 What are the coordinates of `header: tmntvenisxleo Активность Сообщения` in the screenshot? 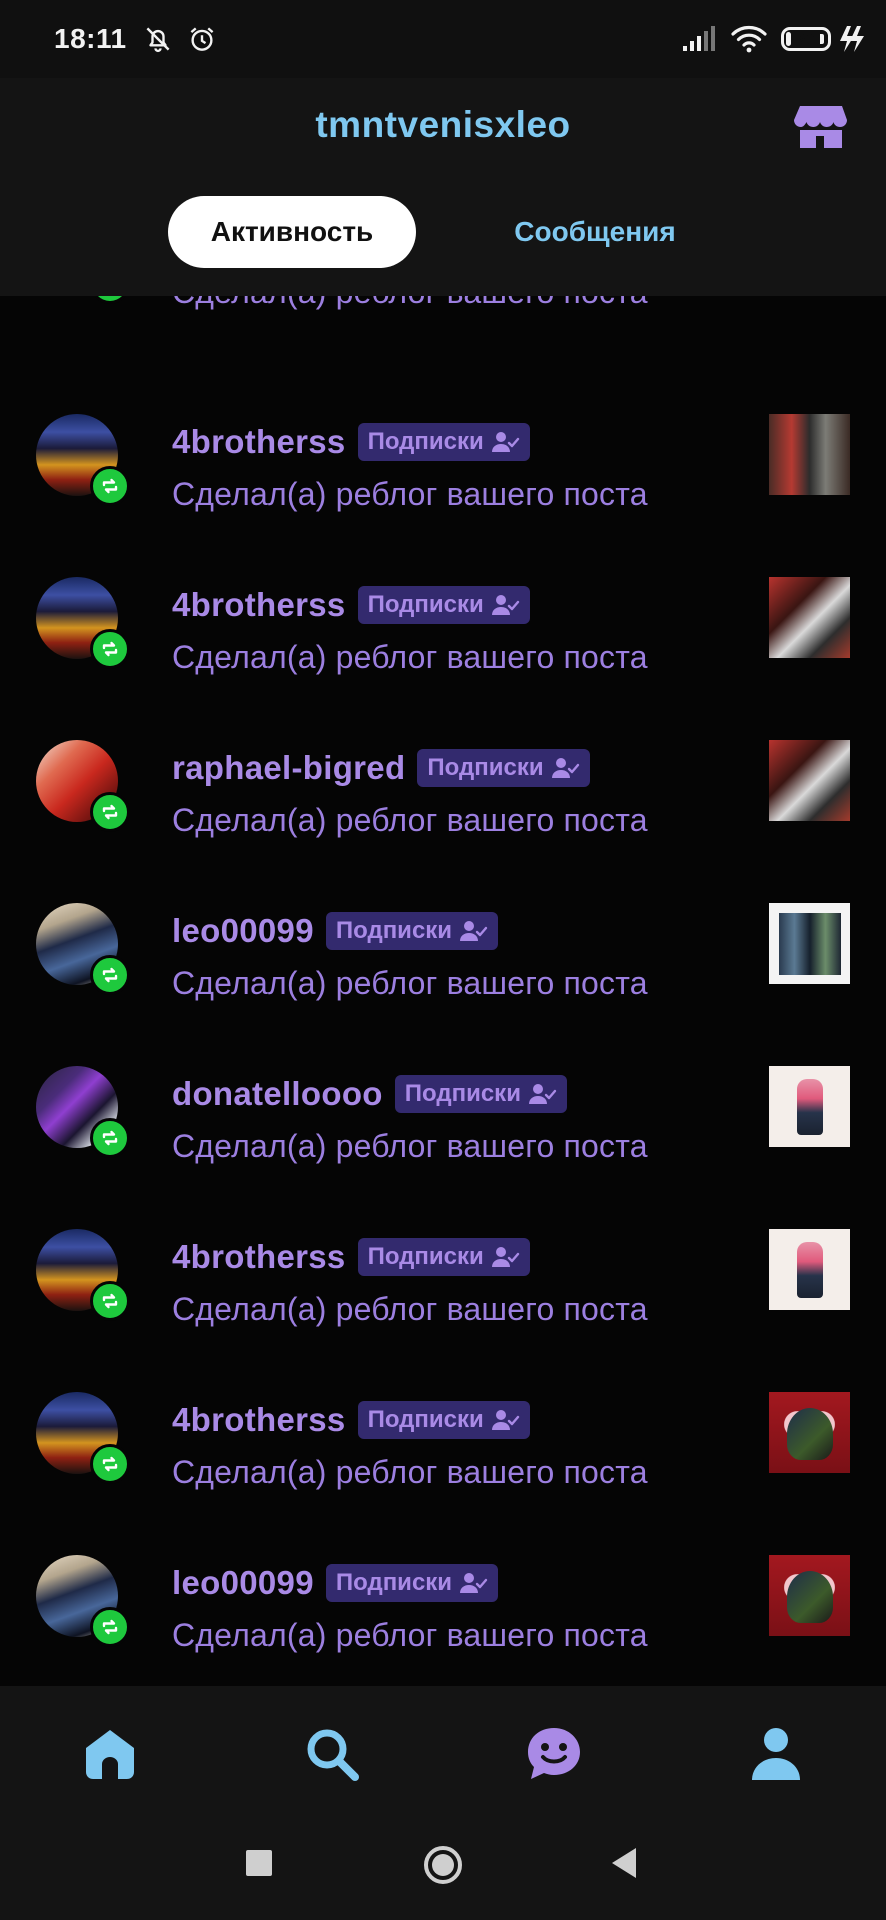 It's located at (443, 187).